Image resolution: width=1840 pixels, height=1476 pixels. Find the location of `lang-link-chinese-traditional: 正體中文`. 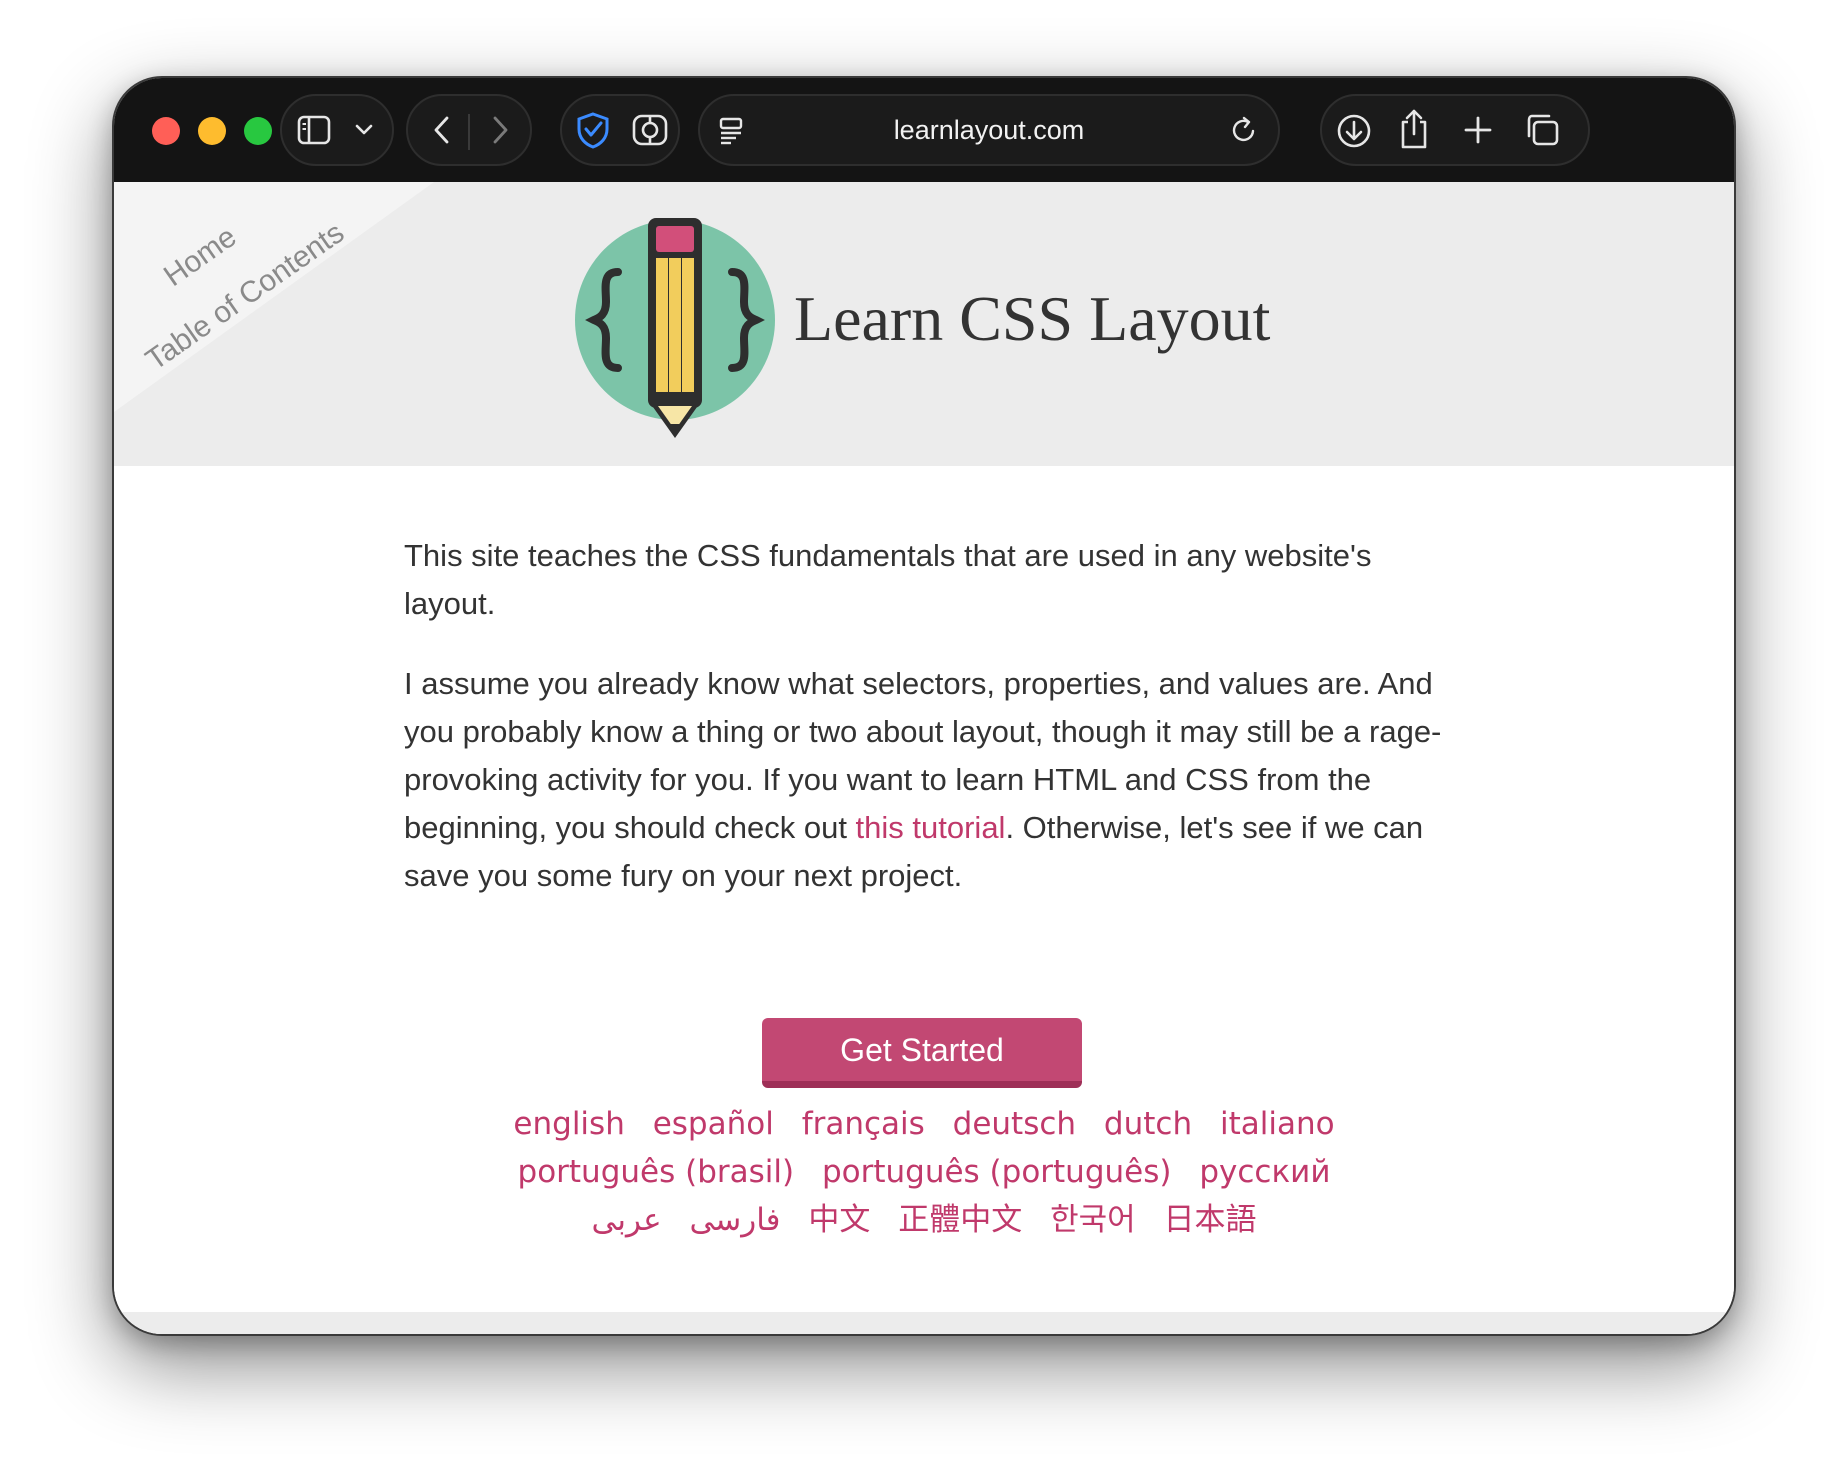

lang-link-chinese-traditional: 正體中文 is located at coordinates (960, 1220).